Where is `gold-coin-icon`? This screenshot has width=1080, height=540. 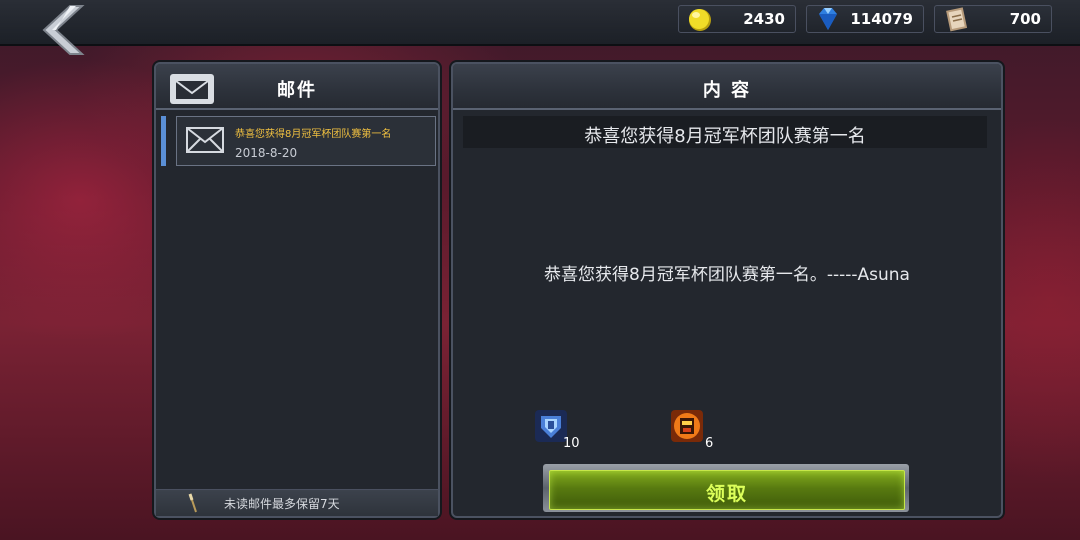 gold-coin-icon is located at coordinates (700, 20).